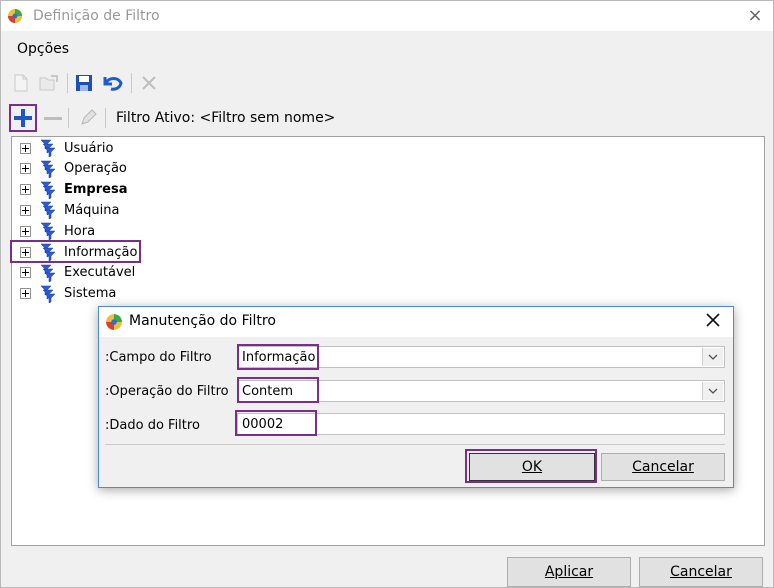 This screenshot has height=588, width=774. What do you see at coordinates (387, 16) in the screenshot?
I see `title-bar: Definição de Filtro ×` at bounding box center [387, 16].